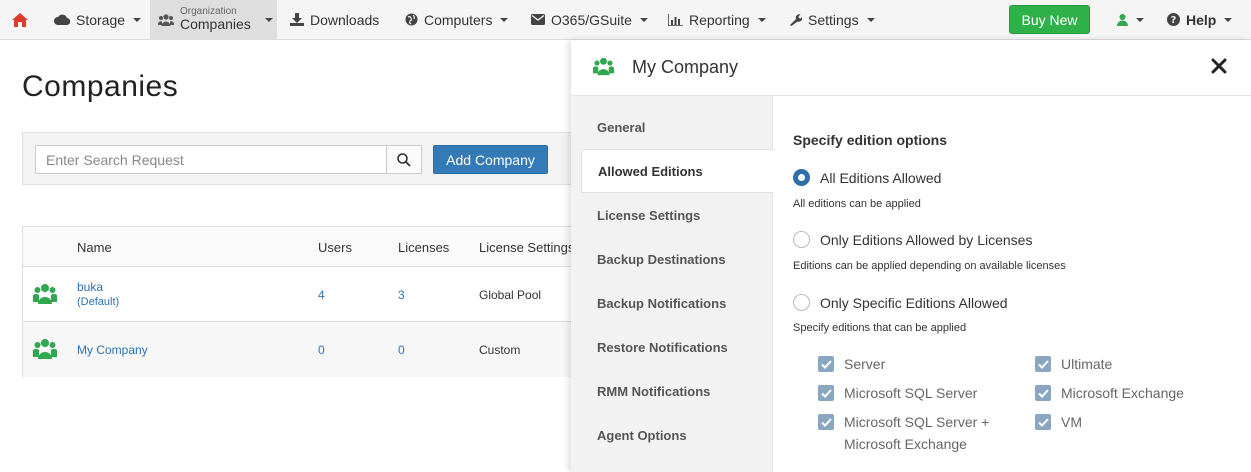 This screenshot has height=472, width=1251. I want to click on tab-general: General, so click(672, 127).